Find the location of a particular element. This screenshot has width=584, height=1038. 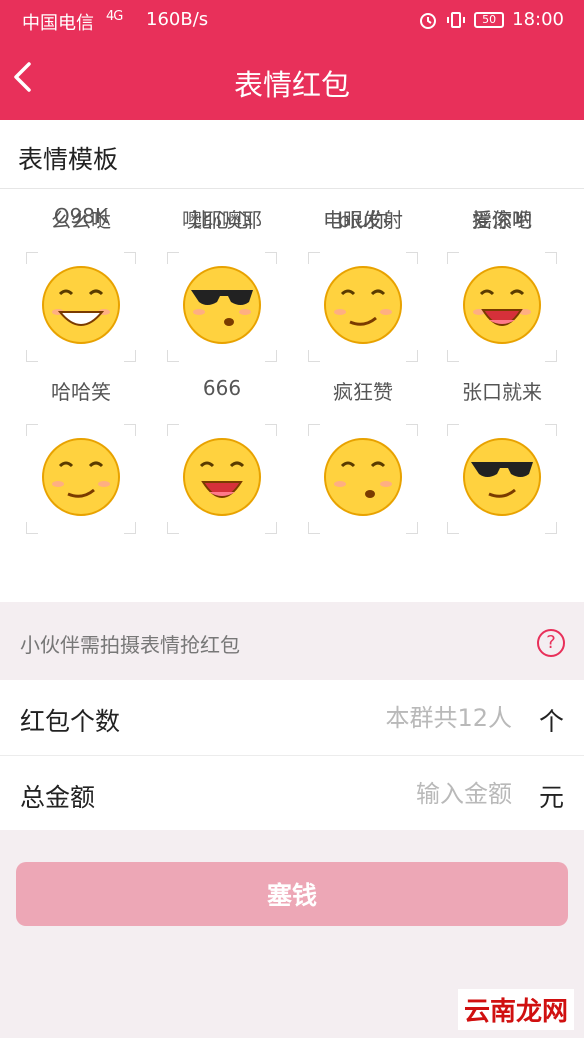

emoji-template-label: 摇滚吧 is located at coordinates (502, 220).